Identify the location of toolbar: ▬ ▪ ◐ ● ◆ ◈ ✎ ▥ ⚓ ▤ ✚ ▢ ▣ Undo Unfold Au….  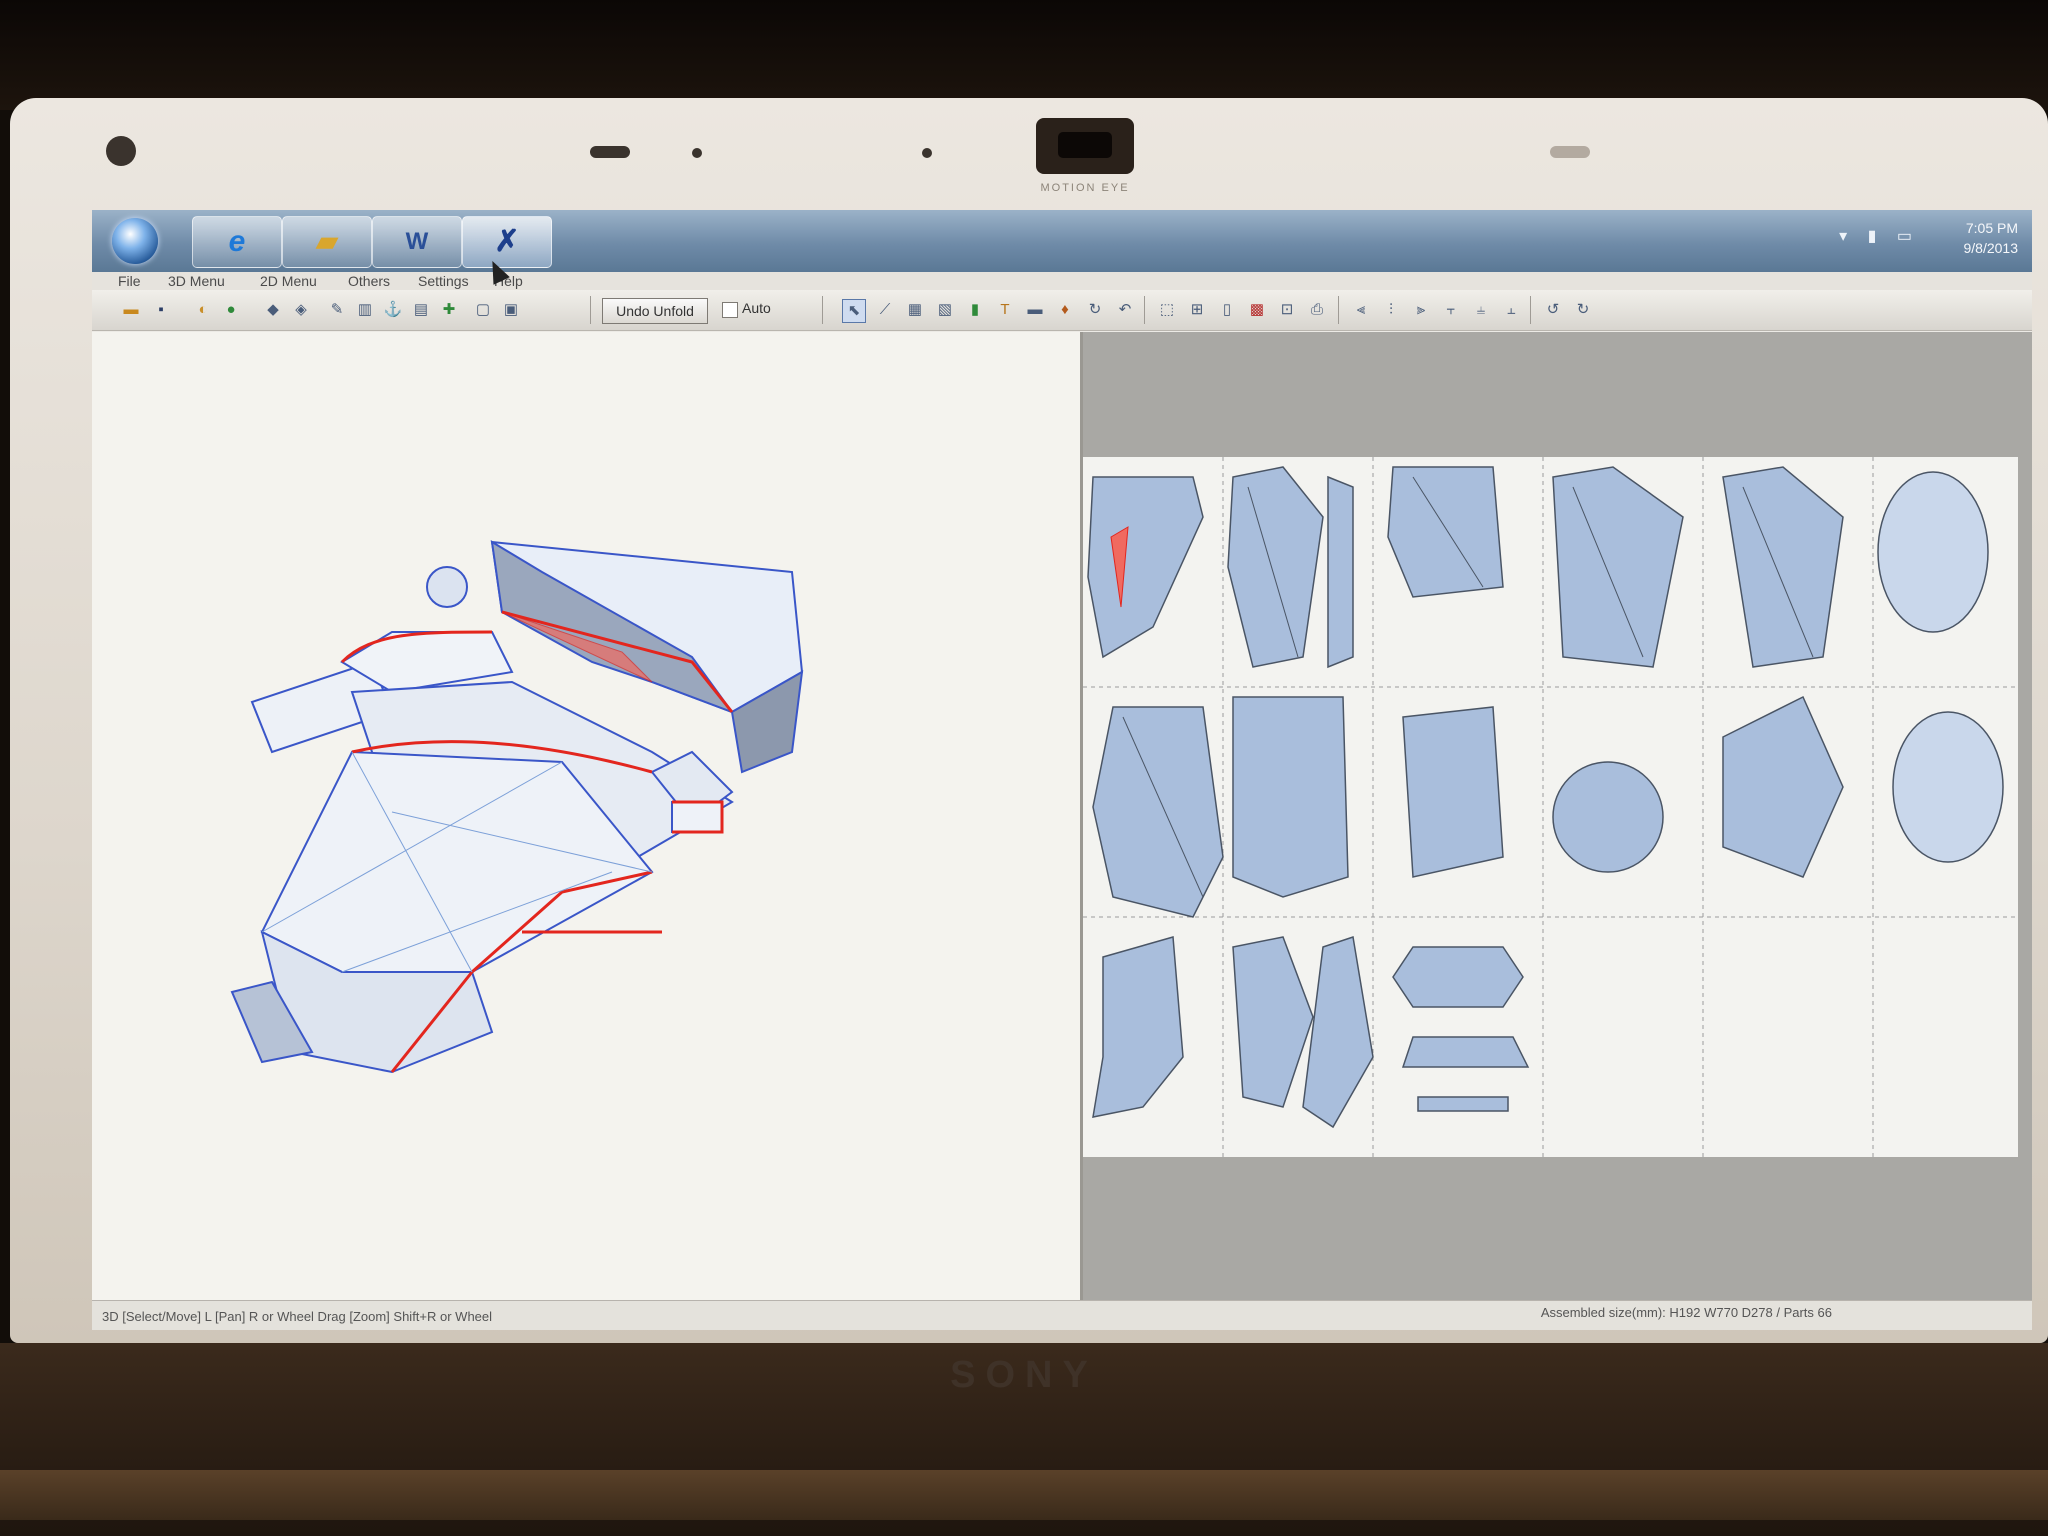
(1062, 310).